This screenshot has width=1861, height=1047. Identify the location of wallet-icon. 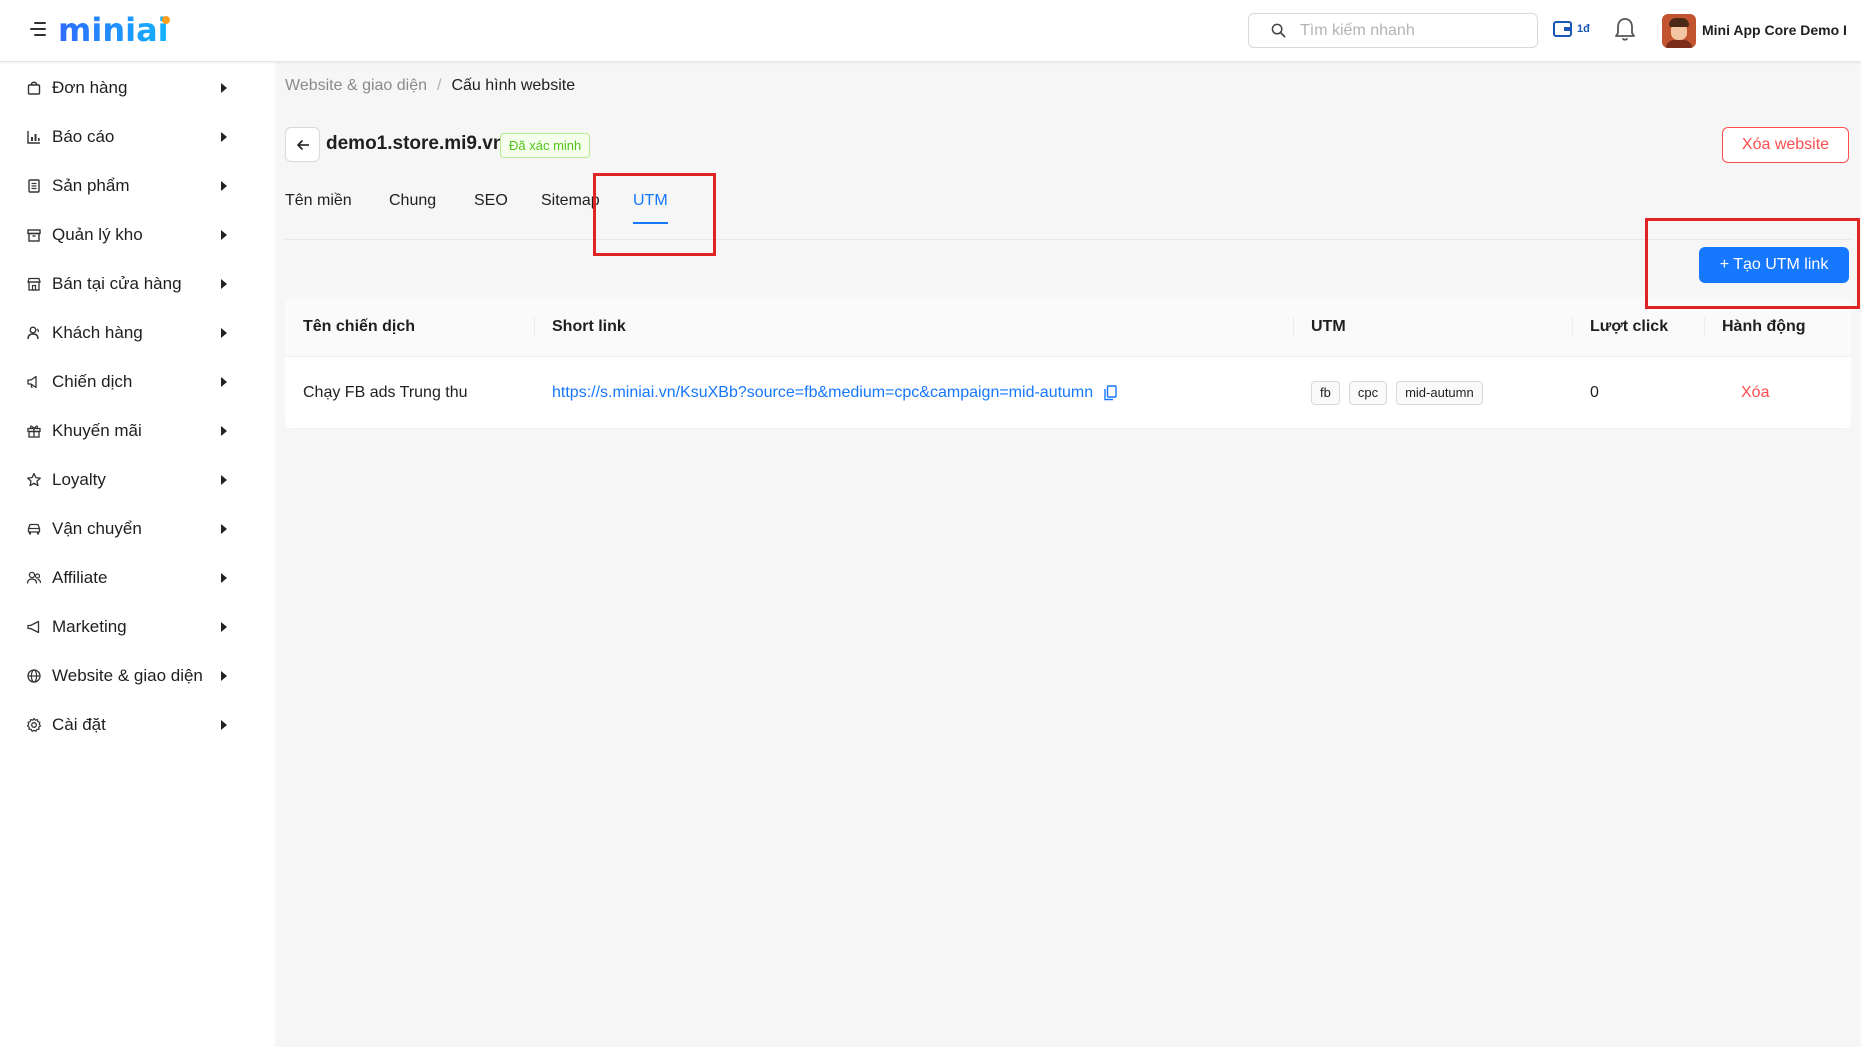
(1562, 29).